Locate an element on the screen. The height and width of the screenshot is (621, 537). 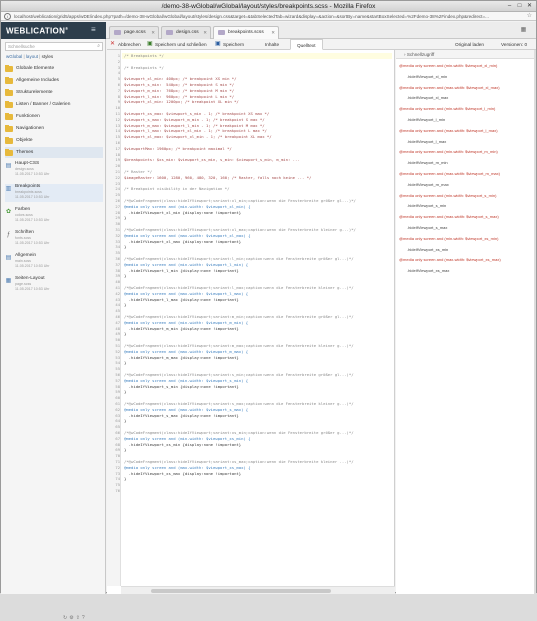
outline-class-item: .hideIfViewport_s_max is located at coordinates (466, 228).